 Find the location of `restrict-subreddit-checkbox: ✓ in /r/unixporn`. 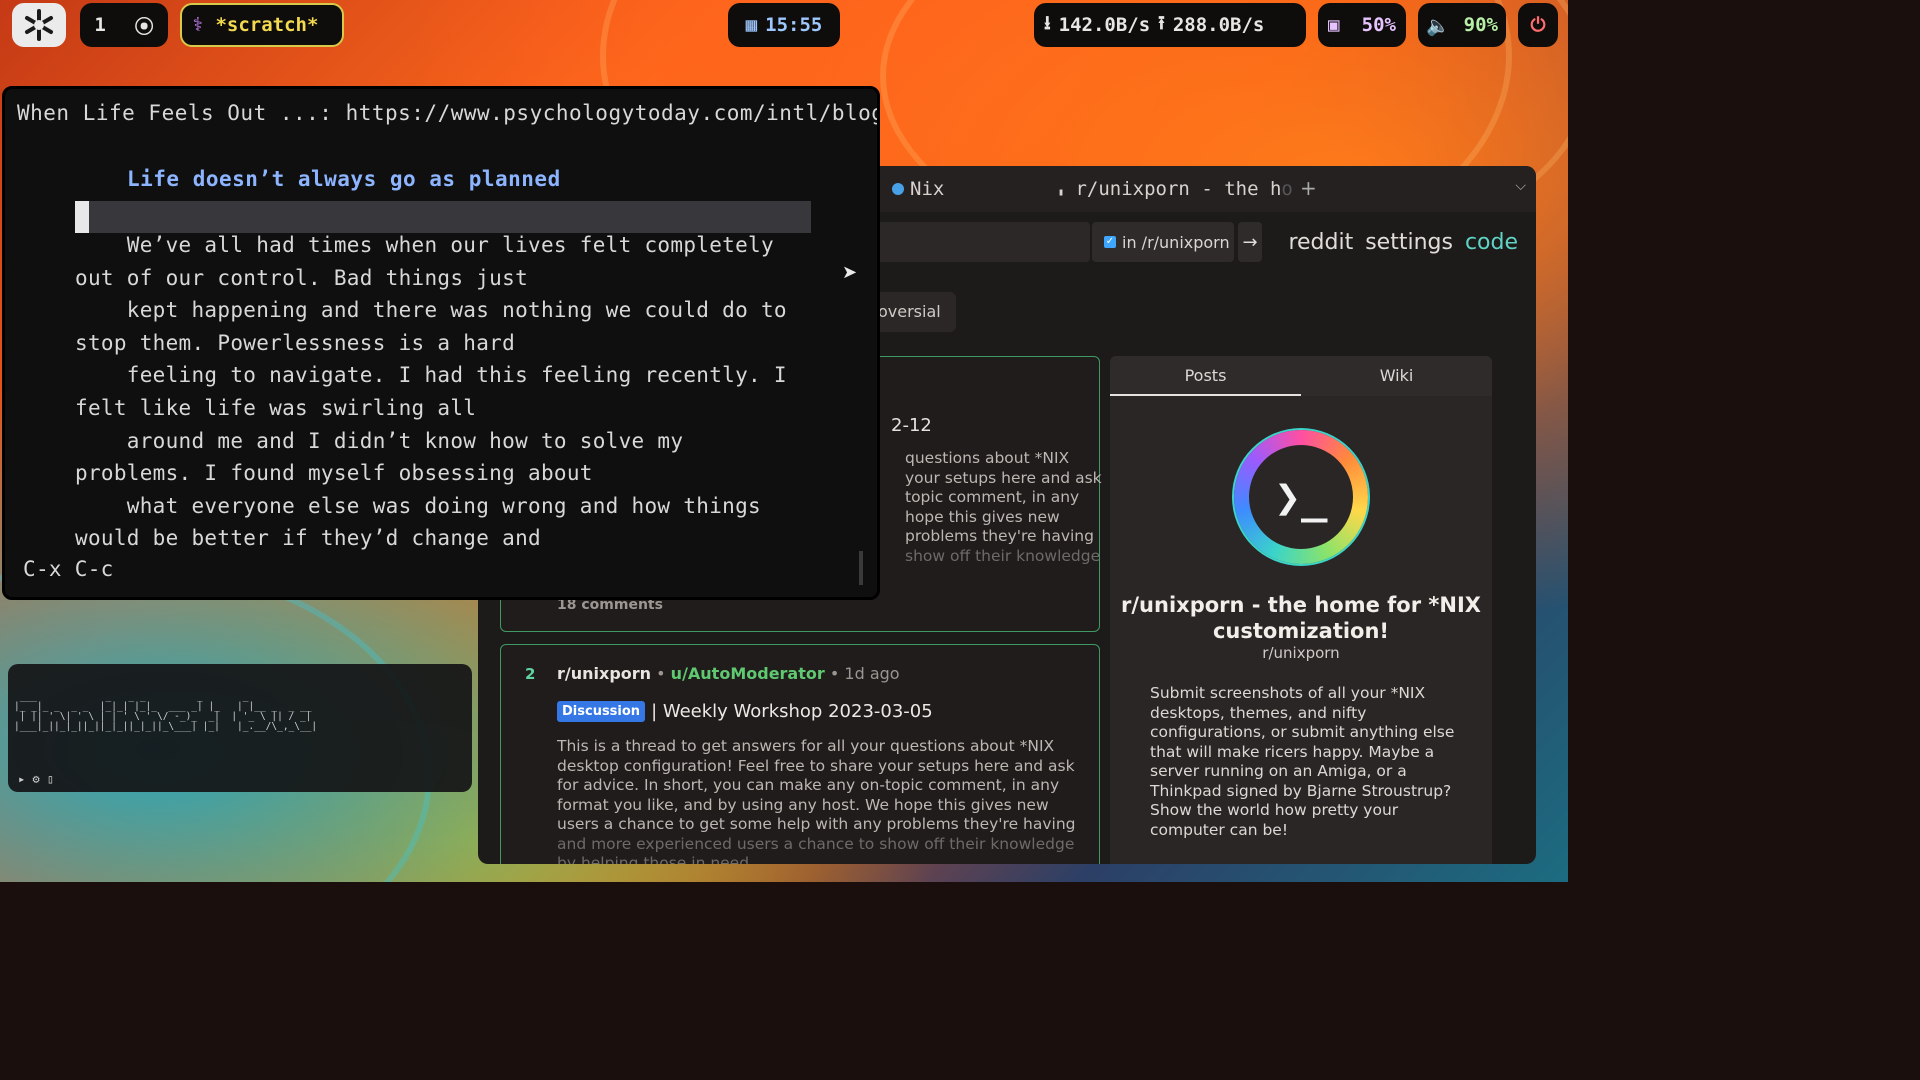

restrict-subreddit-checkbox: ✓ in /r/unixporn is located at coordinates (1163, 242).